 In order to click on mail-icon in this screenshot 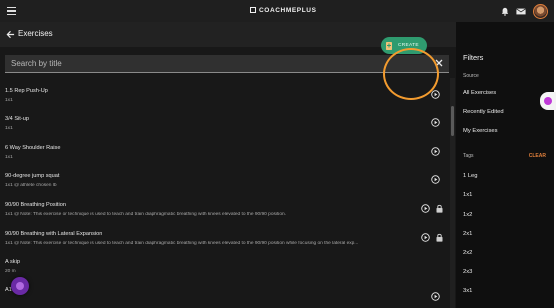, I will do `click(521, 11)`.